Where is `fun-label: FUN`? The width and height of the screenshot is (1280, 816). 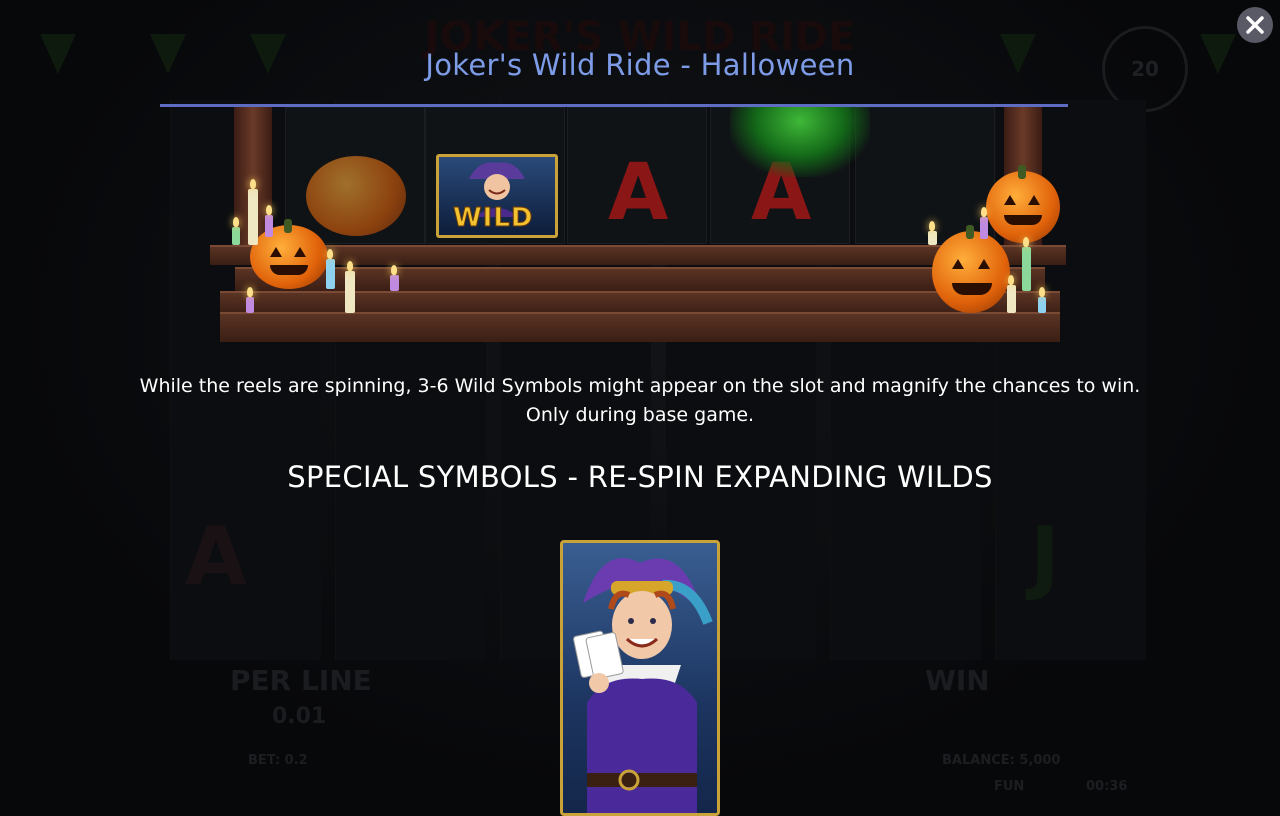 fun-label: FUN is located at coordinates (1009, 786).